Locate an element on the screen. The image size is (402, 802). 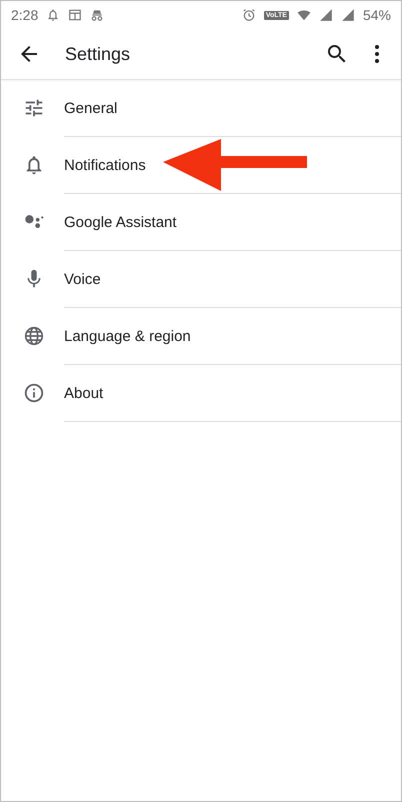
settings-item: Language & region is located at coordinates (127, 336).